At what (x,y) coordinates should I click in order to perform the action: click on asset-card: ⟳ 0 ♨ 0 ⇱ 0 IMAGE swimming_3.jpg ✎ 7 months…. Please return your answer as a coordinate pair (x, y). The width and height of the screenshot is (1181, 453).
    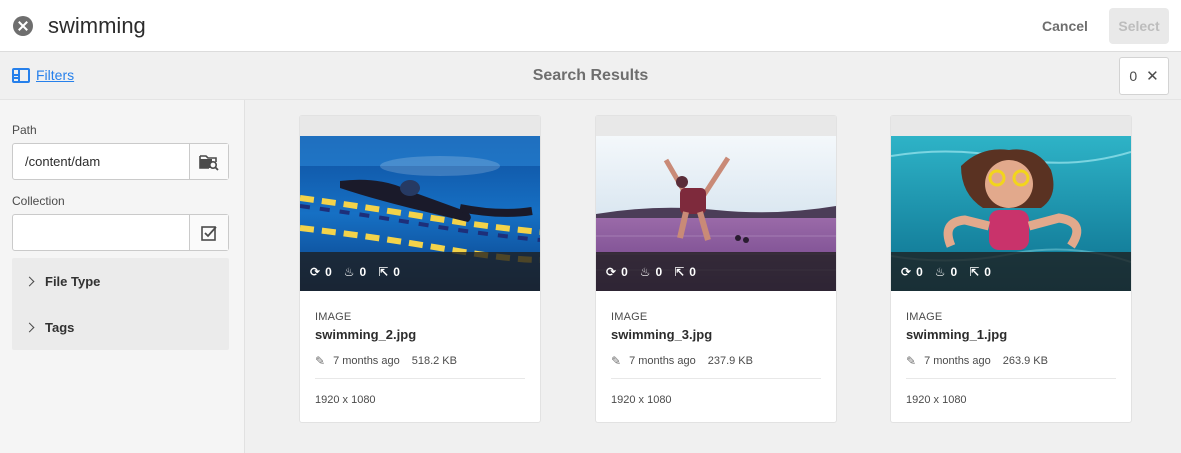
    Looking at the image, I should click on (716, 269).